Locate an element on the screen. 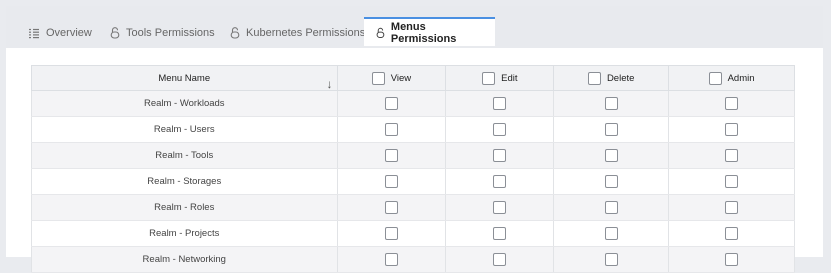  tab-label: Overview is located at coordinates (69, 33).